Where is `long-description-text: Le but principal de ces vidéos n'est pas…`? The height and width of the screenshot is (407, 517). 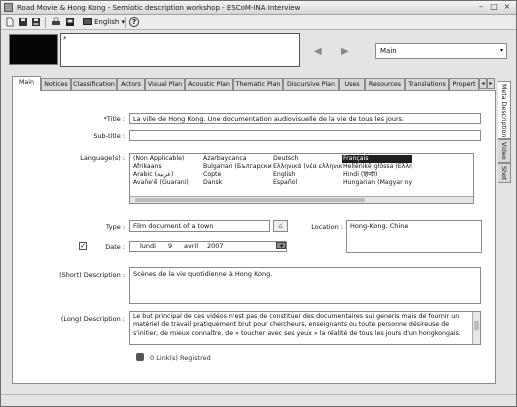 long-description-text: Le but principal de ces vidéos n'est pas… is located at coordinates (297, 325).